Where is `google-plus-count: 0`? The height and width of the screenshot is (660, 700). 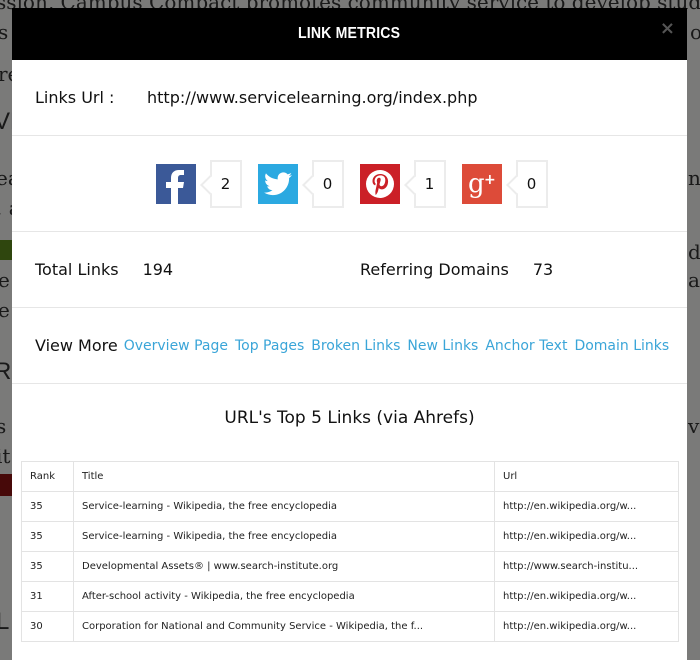 google-plus-count: 0 is located at coordinates (531, 183).